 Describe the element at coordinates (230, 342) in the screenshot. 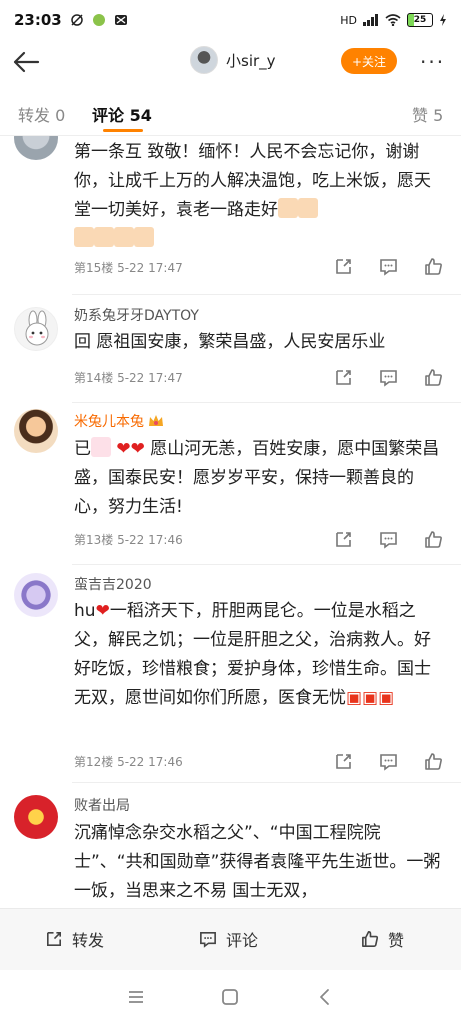

I see `comment-text: 回 愿祖国安康，繁荣昌盛，人民安居乐业` at that location.